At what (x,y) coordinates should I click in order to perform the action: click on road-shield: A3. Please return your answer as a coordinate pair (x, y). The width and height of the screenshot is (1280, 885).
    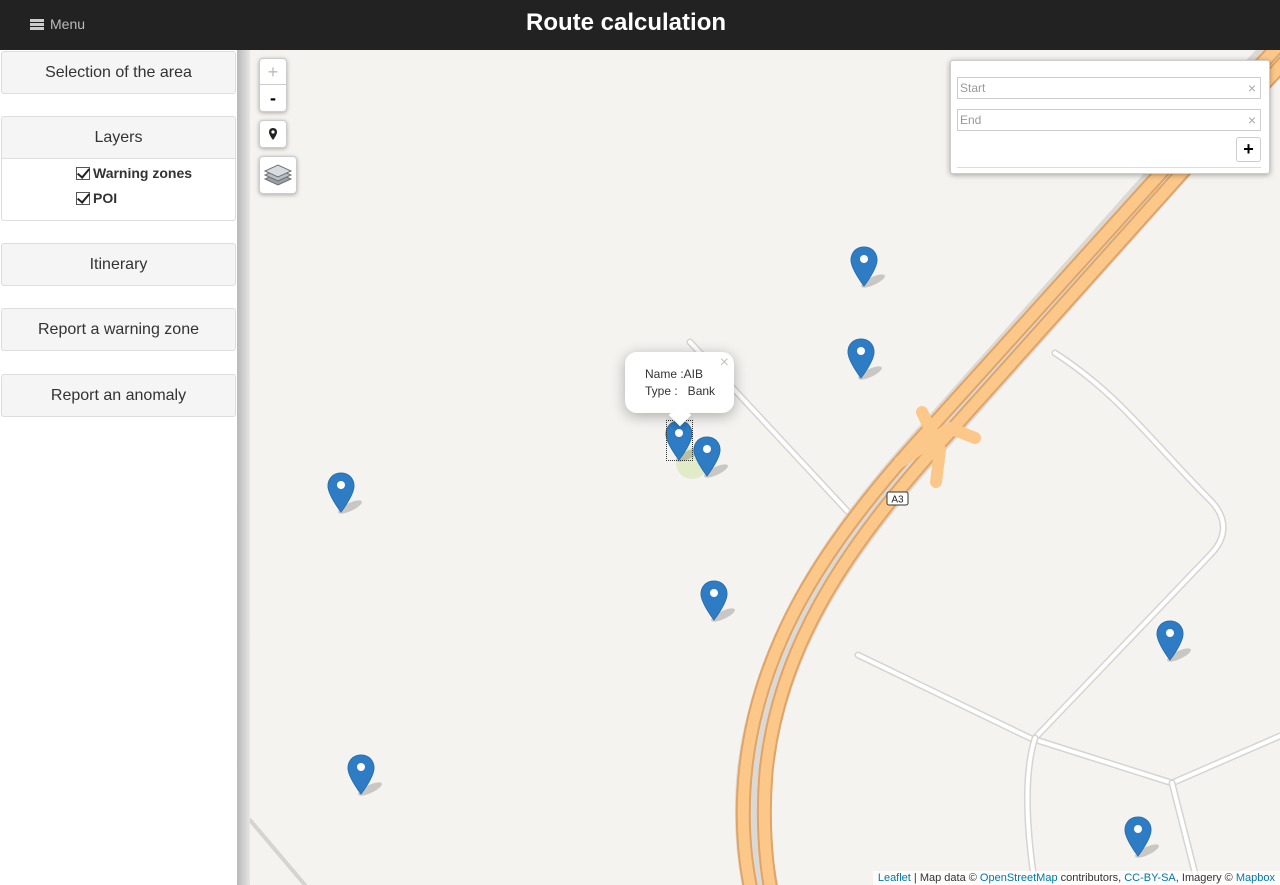
    Looking at the image, I should click on (897, 498).